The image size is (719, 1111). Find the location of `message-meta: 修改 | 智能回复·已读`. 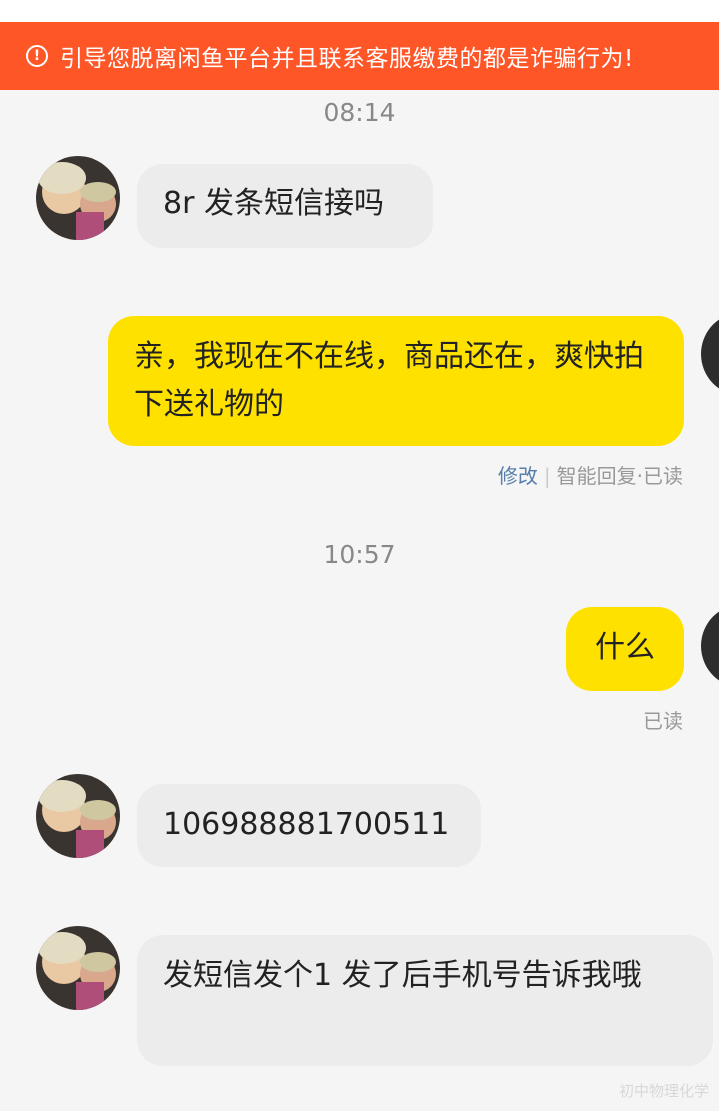

message-meta: 修改 | 智能回复·已读 is located at coordinates (590, 474).